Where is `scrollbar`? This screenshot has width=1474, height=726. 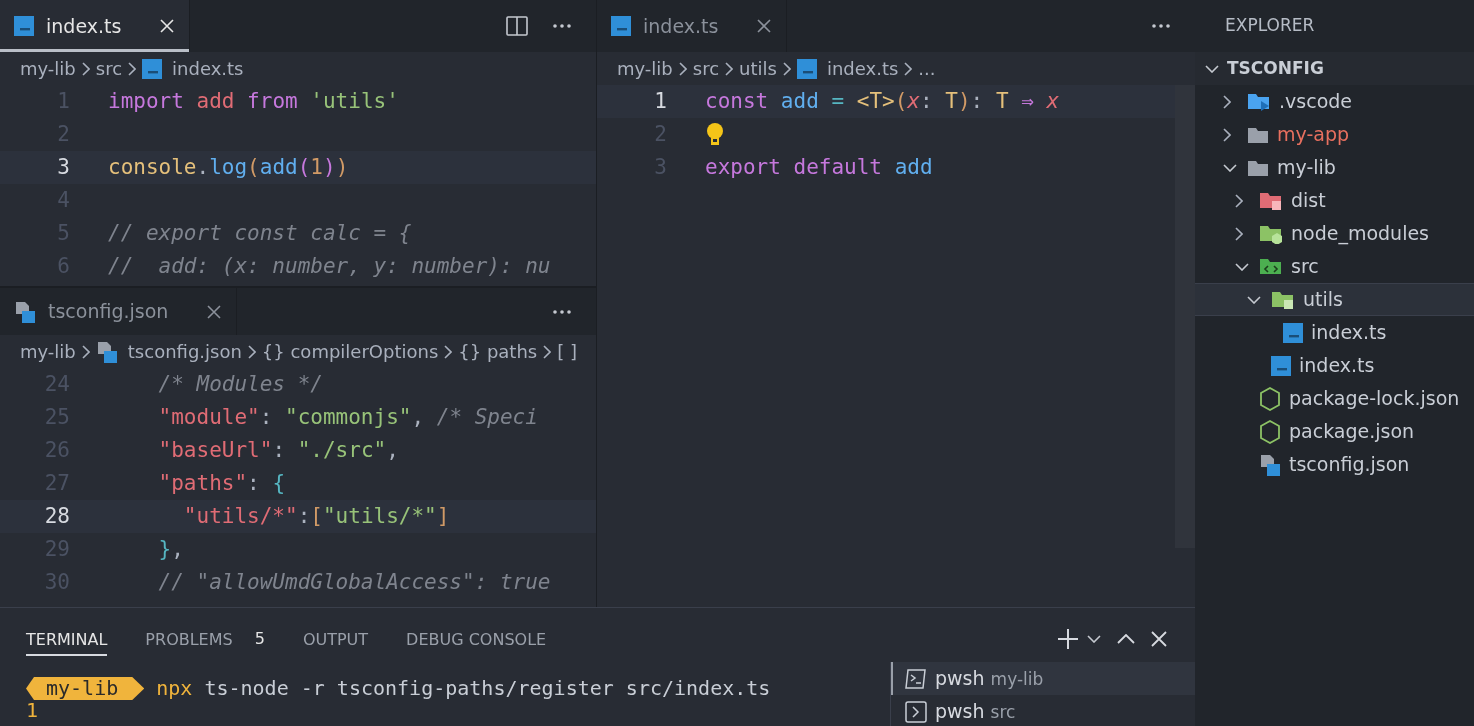
scrollbar is located at coordinates (1185, 316).